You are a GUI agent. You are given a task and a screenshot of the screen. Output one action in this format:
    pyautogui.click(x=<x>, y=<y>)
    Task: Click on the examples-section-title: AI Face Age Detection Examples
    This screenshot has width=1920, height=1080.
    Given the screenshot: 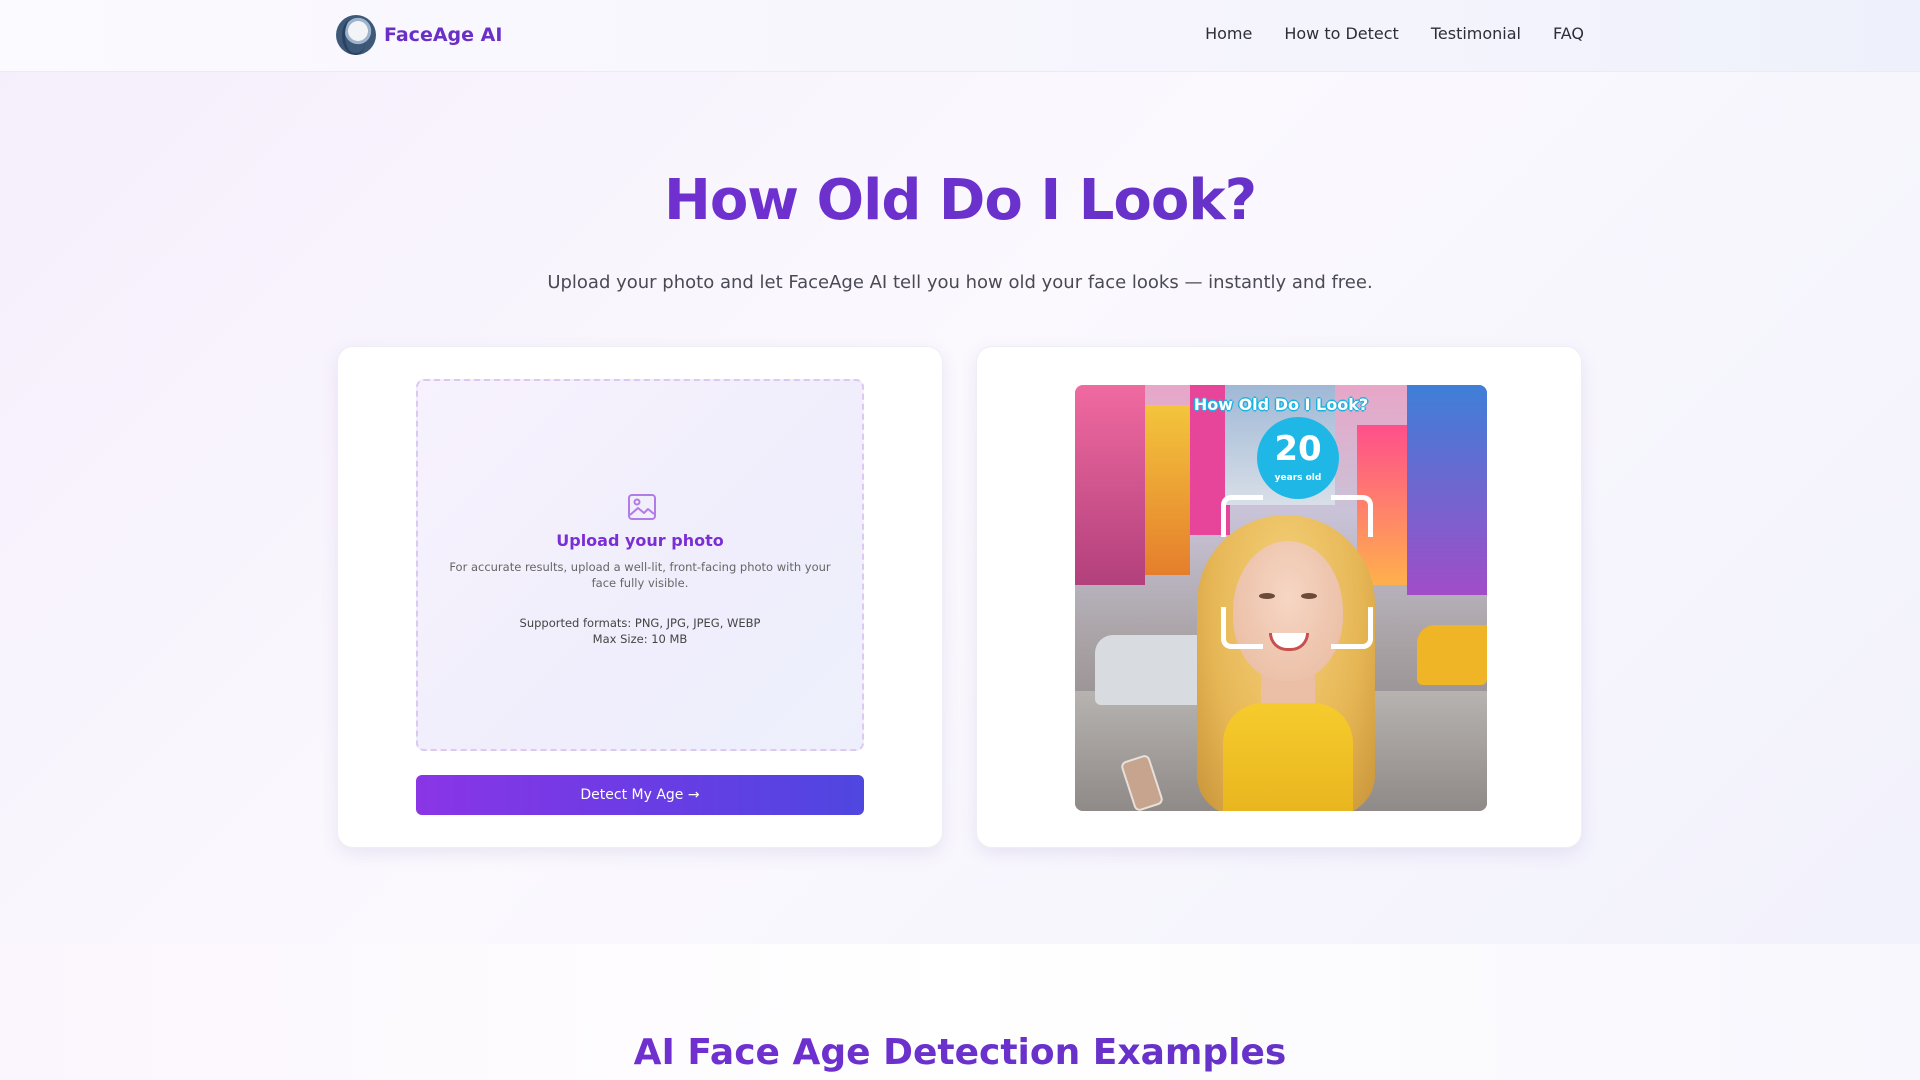 What is the action you would take?
    pyautogui.click(x=960, y=1052)
    